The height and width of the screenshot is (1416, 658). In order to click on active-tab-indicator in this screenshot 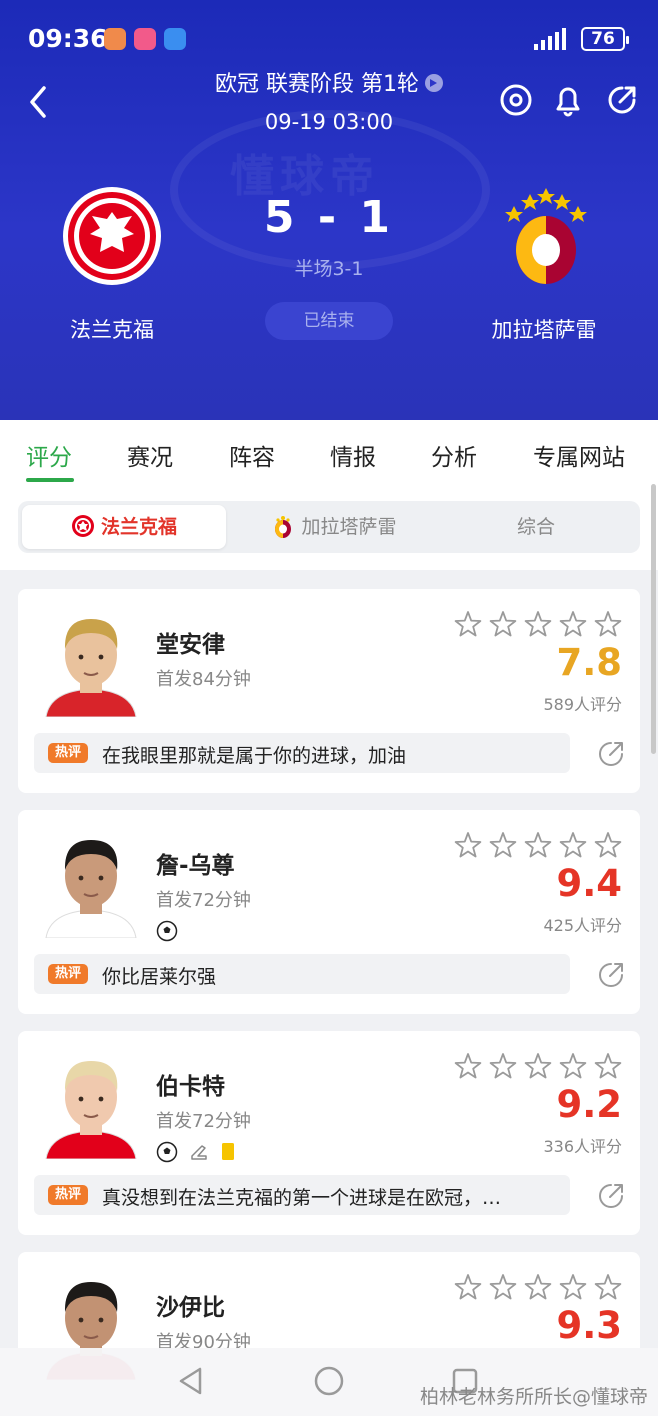, I will do `click(50, 480)`.